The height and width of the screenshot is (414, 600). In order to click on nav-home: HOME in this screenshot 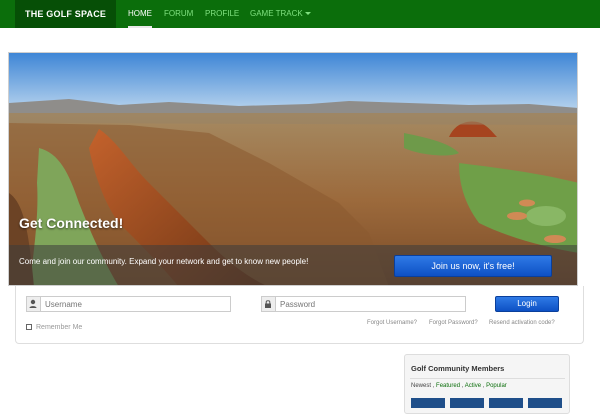, I will do `click(140, 14)`.